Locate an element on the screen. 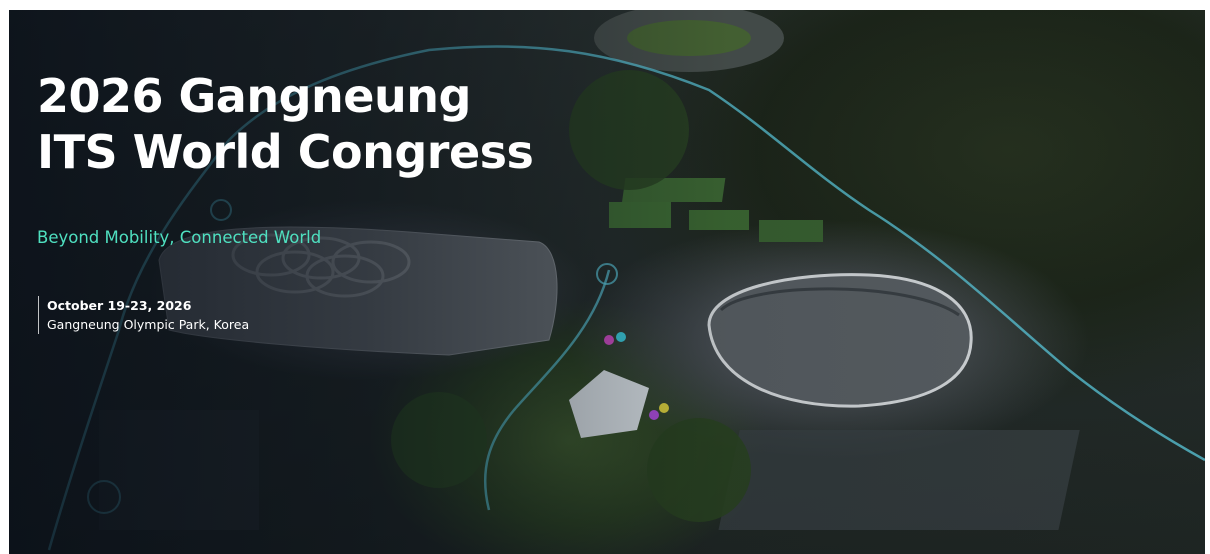  event-venue: Gangneung Olympic Park, Korea is located at coordinates (148, 324).